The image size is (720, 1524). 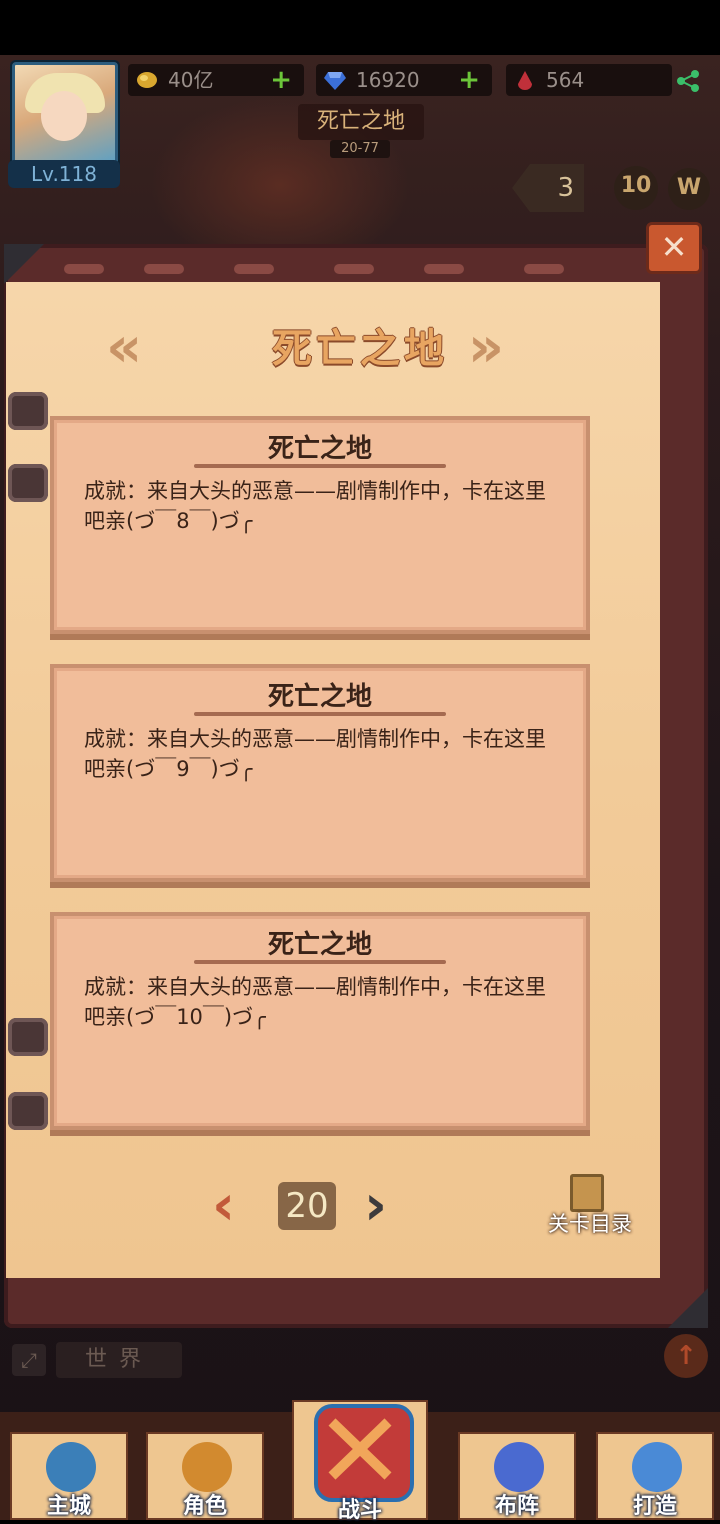 What do you see at coordinates (151, 348) in the screenshot?
I see `prev-chapter-arrow: «` at bounding box center [151, 348].